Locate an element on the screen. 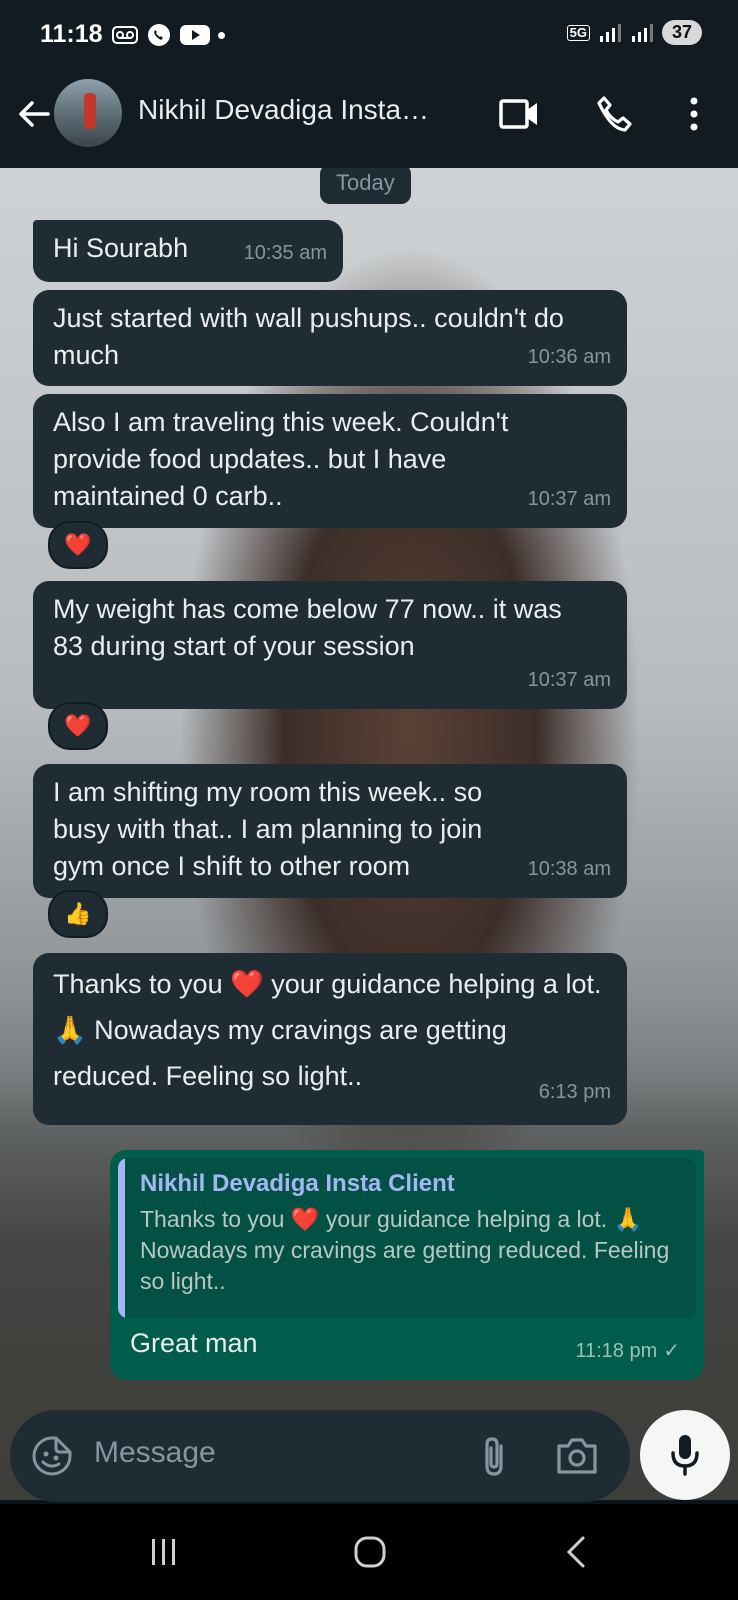  camera-button is located at coordinates (577, 1456).